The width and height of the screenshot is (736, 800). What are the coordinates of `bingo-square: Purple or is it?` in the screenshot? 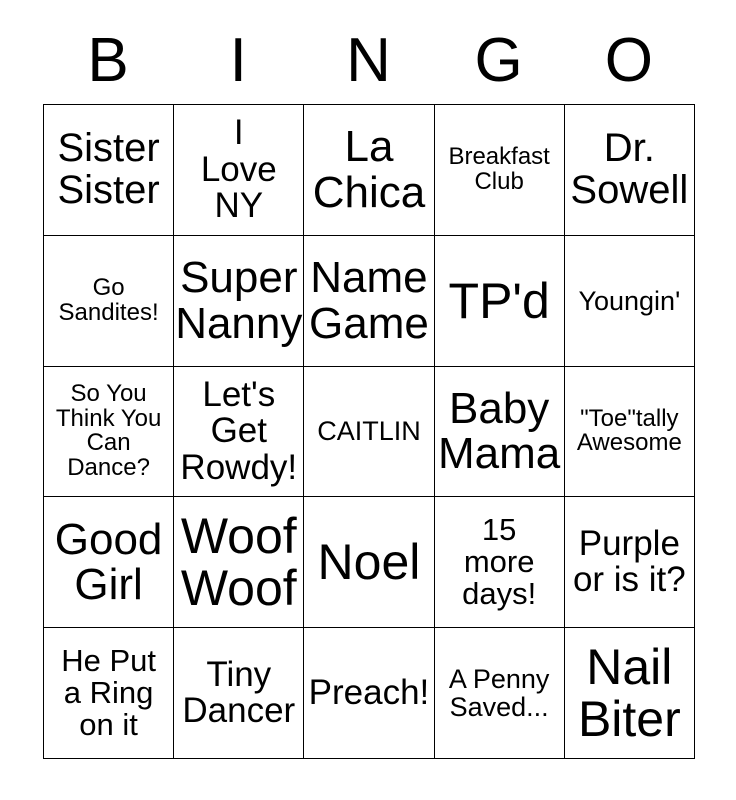 It's located at (629, 563).